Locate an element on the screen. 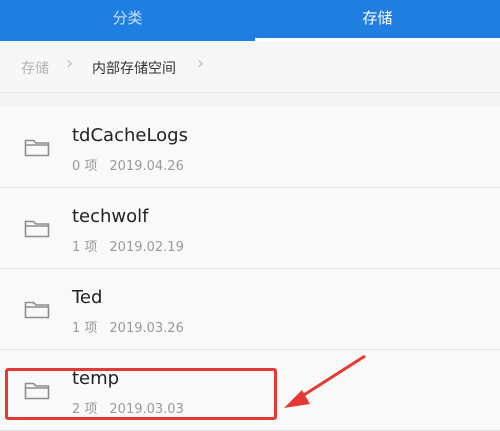  breadcrumb-current: 内部存储空间 is located at coordinates (134, 68).